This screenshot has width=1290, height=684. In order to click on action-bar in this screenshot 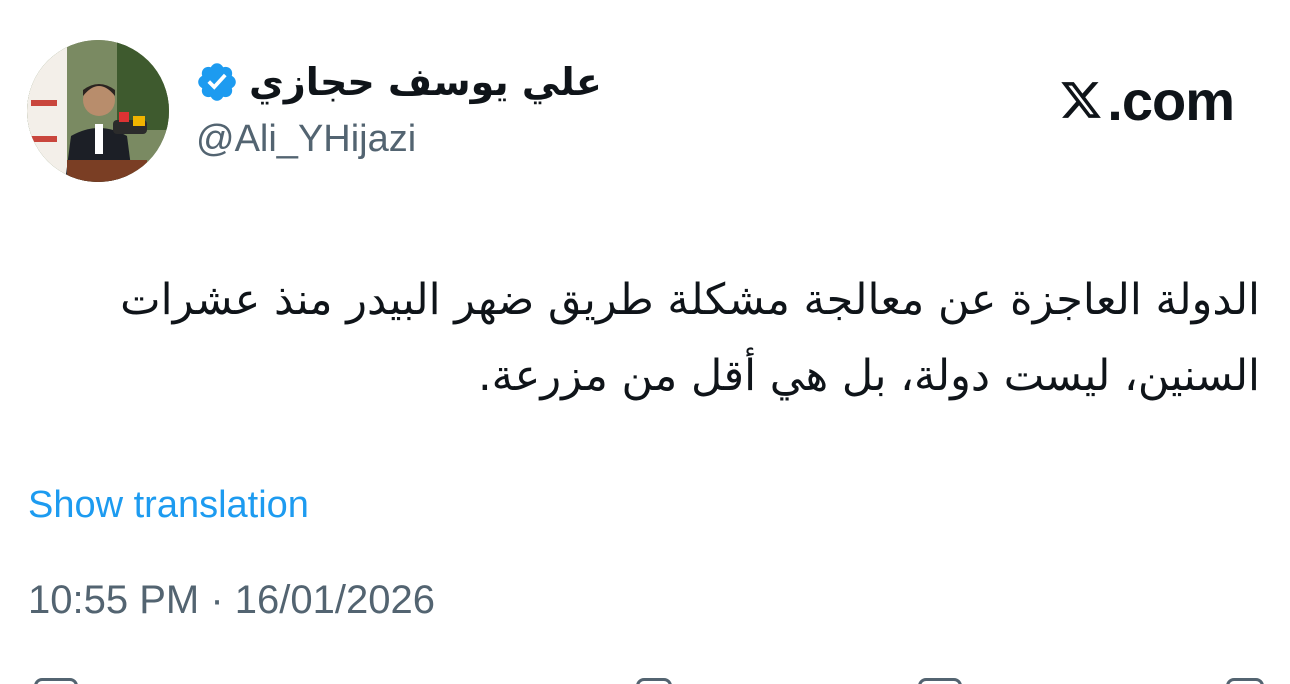, I will do `click(645, 678)`.